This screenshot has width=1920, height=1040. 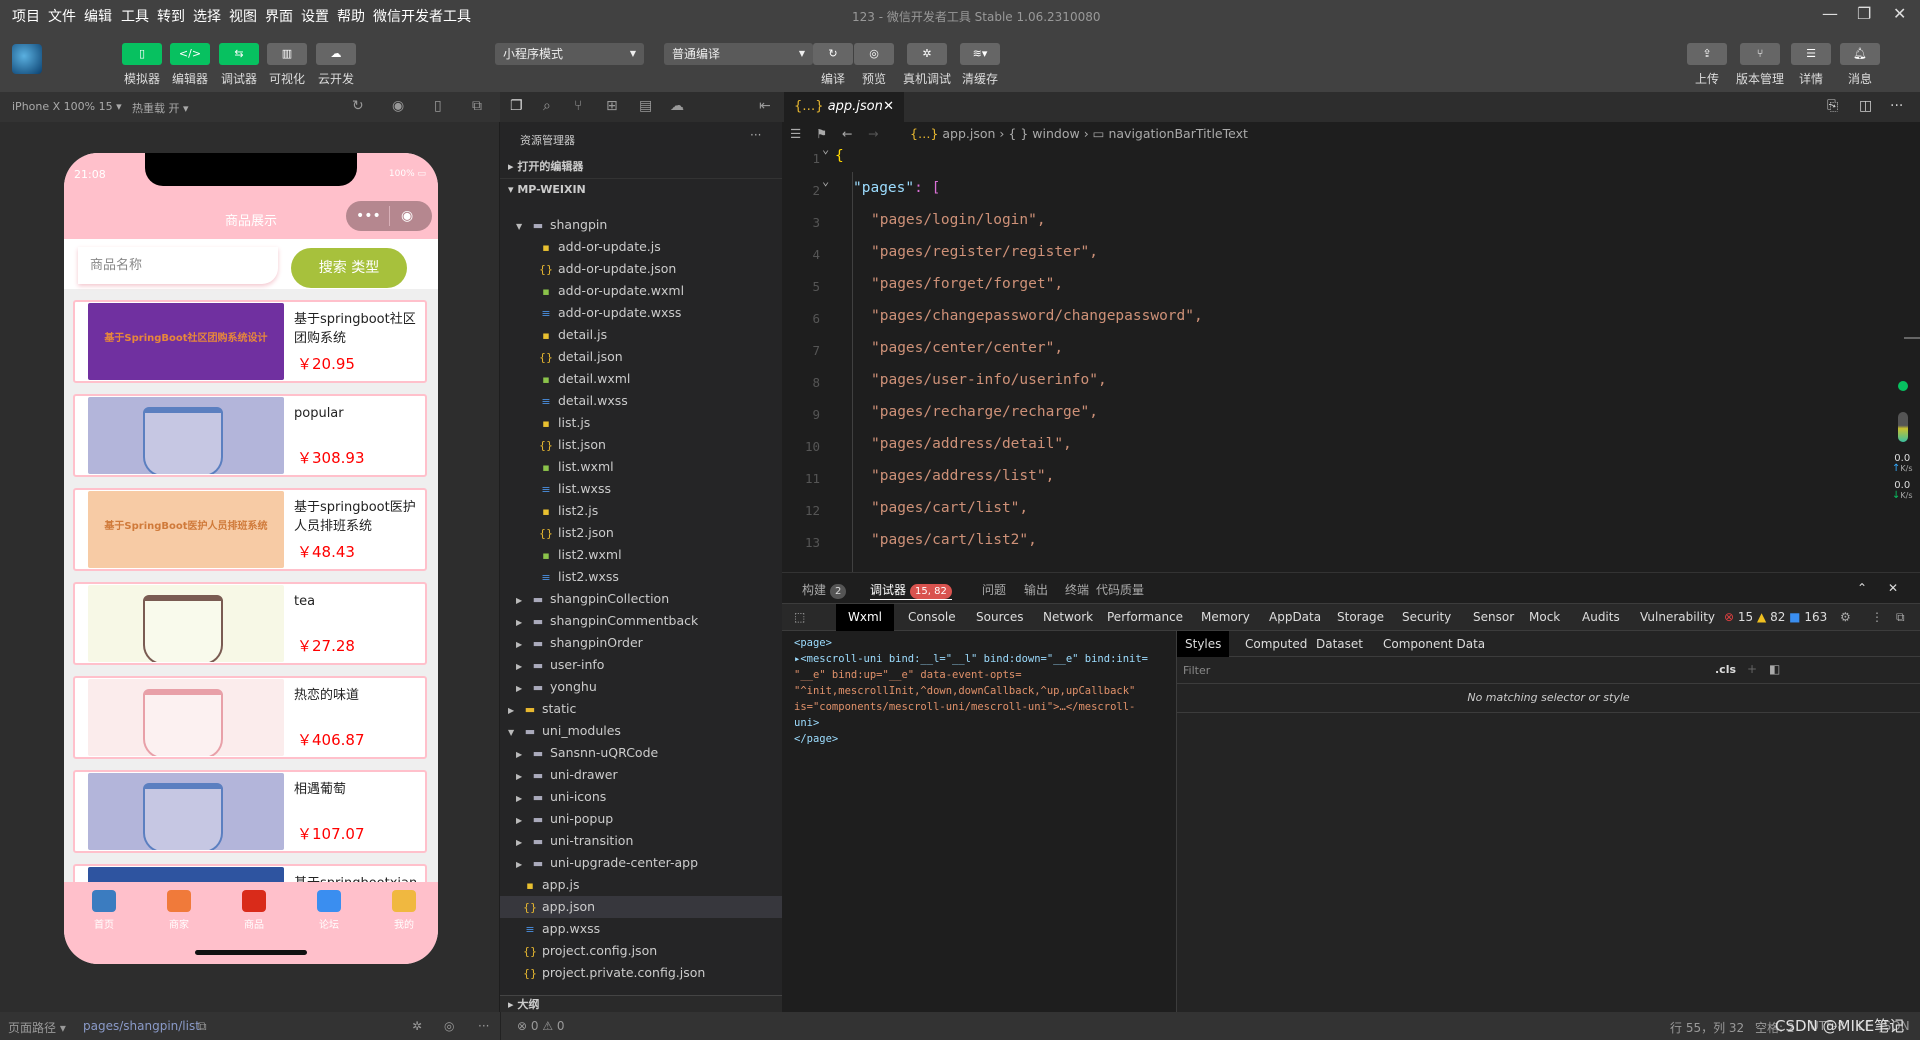 What do you see at coordinates (641, 951) in the screenshot?
I see `file-item: {} project.config.json` at bounding box center [641, 951].